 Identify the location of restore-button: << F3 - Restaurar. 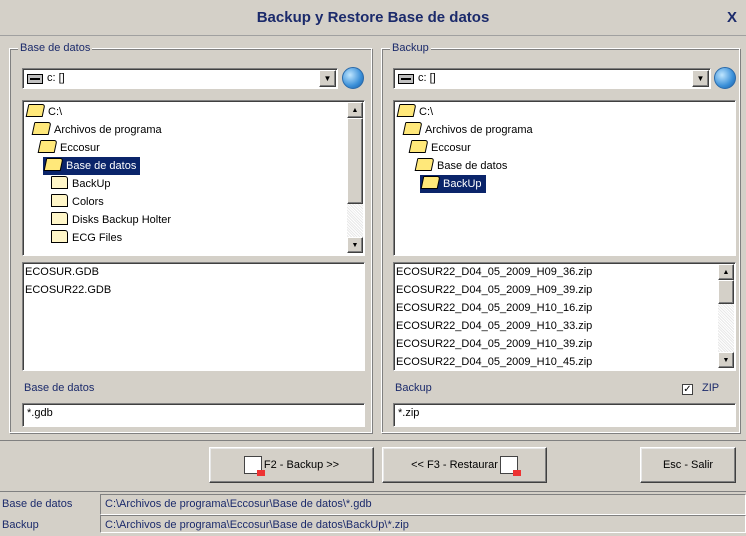
(464, 465).